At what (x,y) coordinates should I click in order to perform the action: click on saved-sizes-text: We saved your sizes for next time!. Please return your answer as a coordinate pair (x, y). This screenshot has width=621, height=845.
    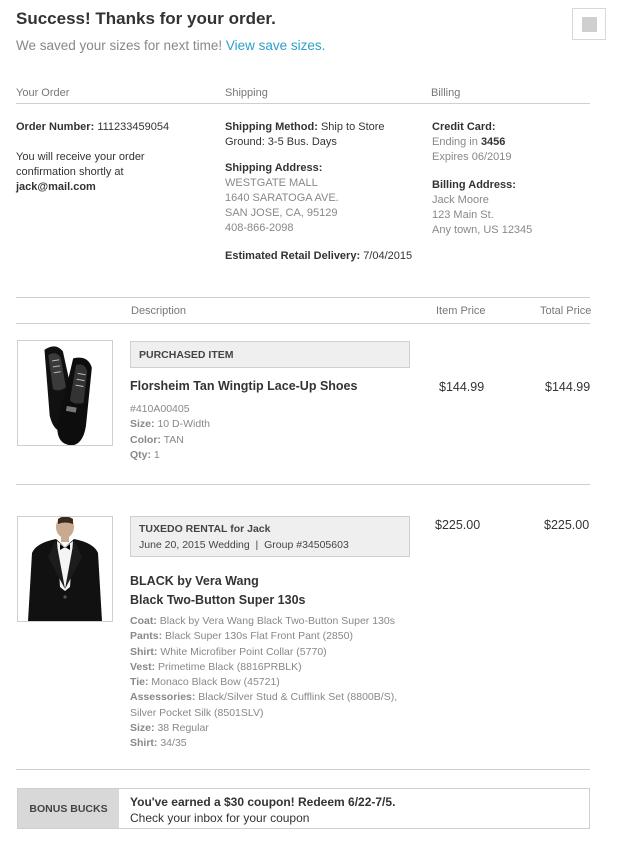
    Looking at the image, I should click on (119, 45).